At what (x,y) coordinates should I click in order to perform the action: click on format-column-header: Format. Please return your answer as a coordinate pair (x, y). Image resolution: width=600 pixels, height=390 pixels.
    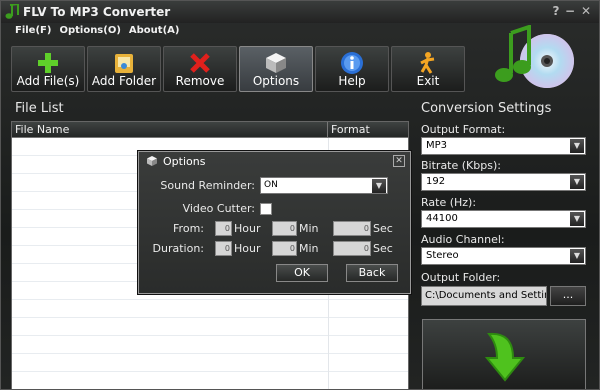
    Looking at the image, I should click on (350, 129).